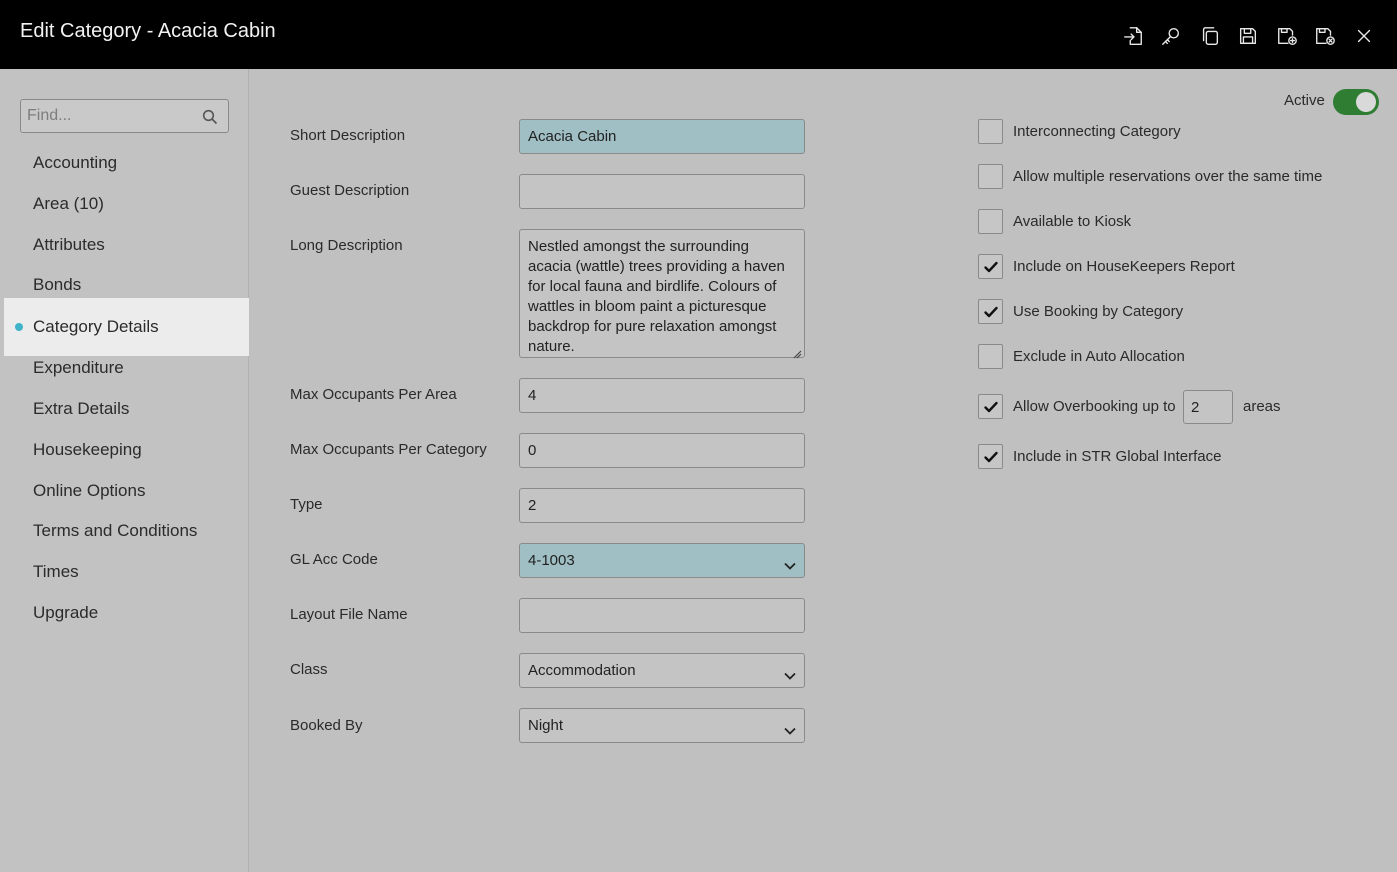 Image resolution: width=1397 pixels, height=872 pixels. I want to click on sidebar-item-area: Area (10), so click(124, 204).